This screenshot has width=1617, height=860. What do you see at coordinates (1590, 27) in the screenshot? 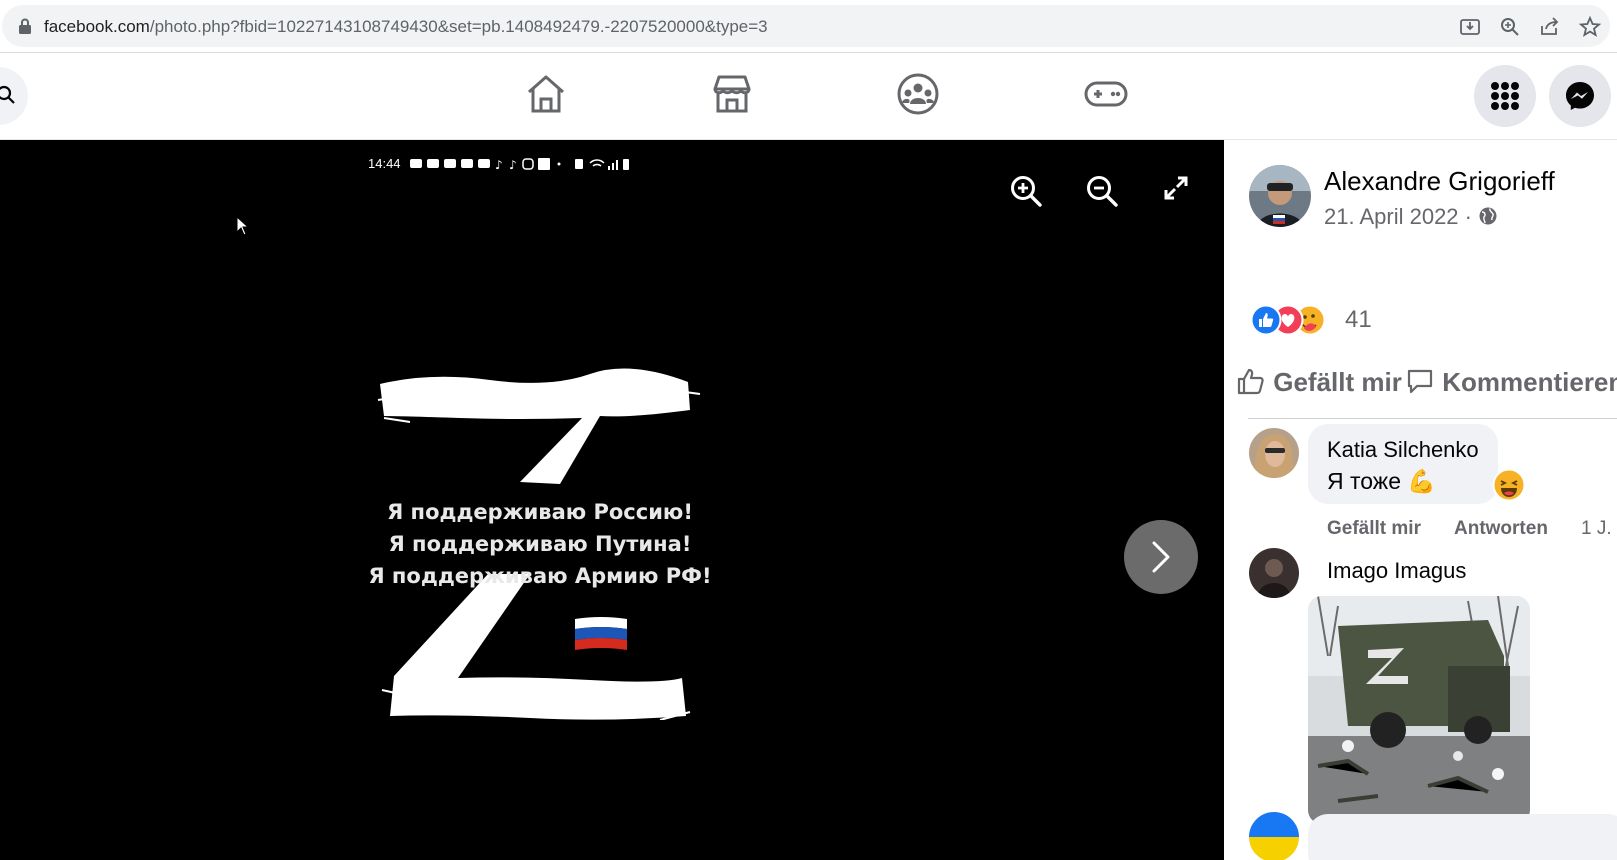
I see `bookmark-star-icon` at bounding box center [1590, 27].